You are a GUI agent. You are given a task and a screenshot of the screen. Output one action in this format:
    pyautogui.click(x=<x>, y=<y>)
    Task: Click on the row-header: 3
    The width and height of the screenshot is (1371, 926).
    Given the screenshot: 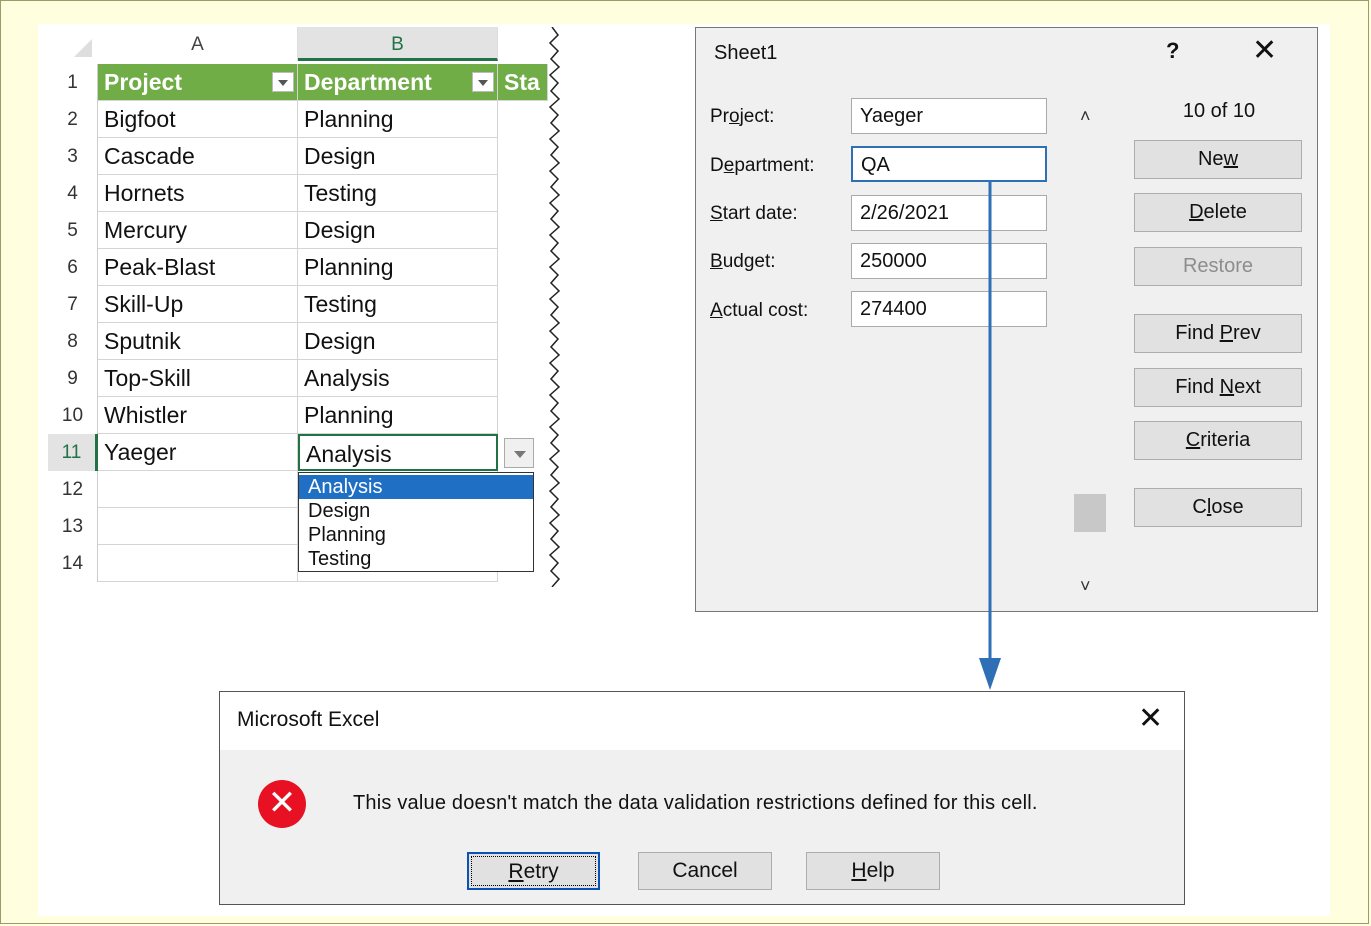 What is the action you would take?
    pyautogui.click(x=73, y=156)
    